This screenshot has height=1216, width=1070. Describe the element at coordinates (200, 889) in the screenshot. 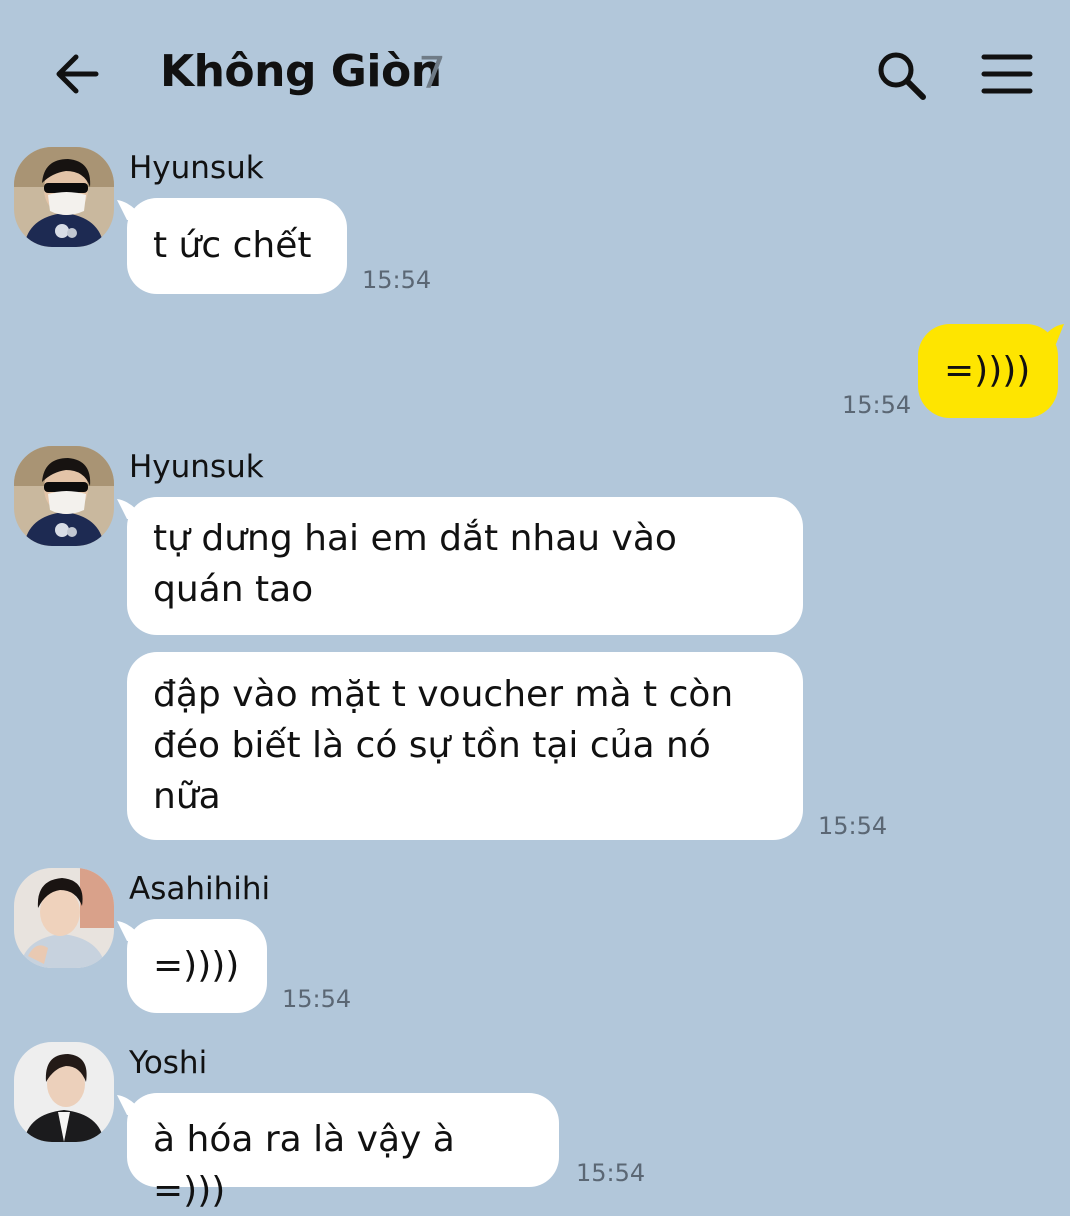

I see `sender-name: Asahihihi` at that location.